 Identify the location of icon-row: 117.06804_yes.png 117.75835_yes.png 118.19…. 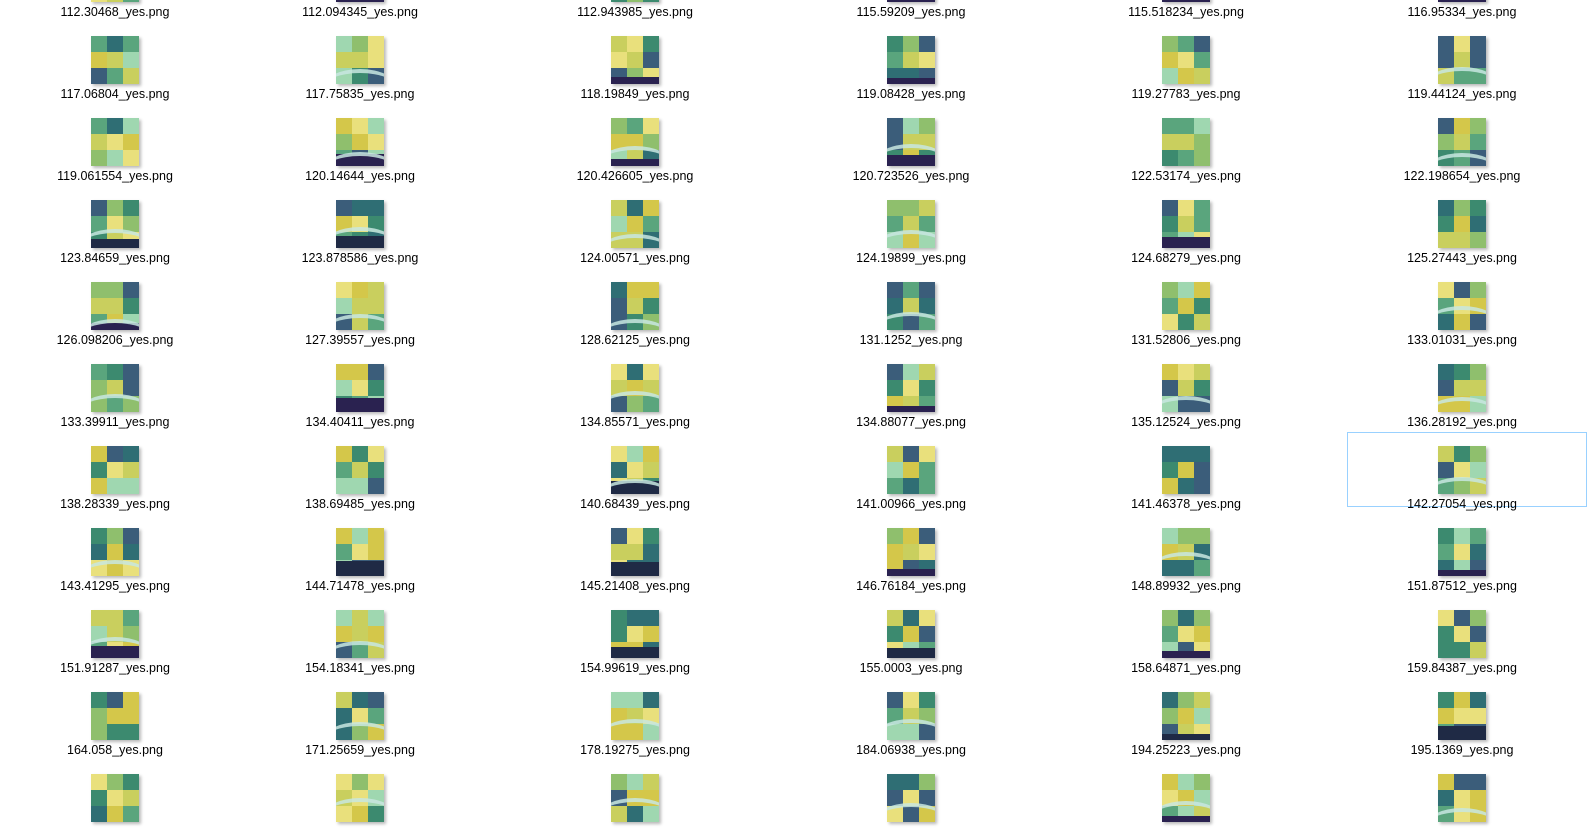
(794, 59).